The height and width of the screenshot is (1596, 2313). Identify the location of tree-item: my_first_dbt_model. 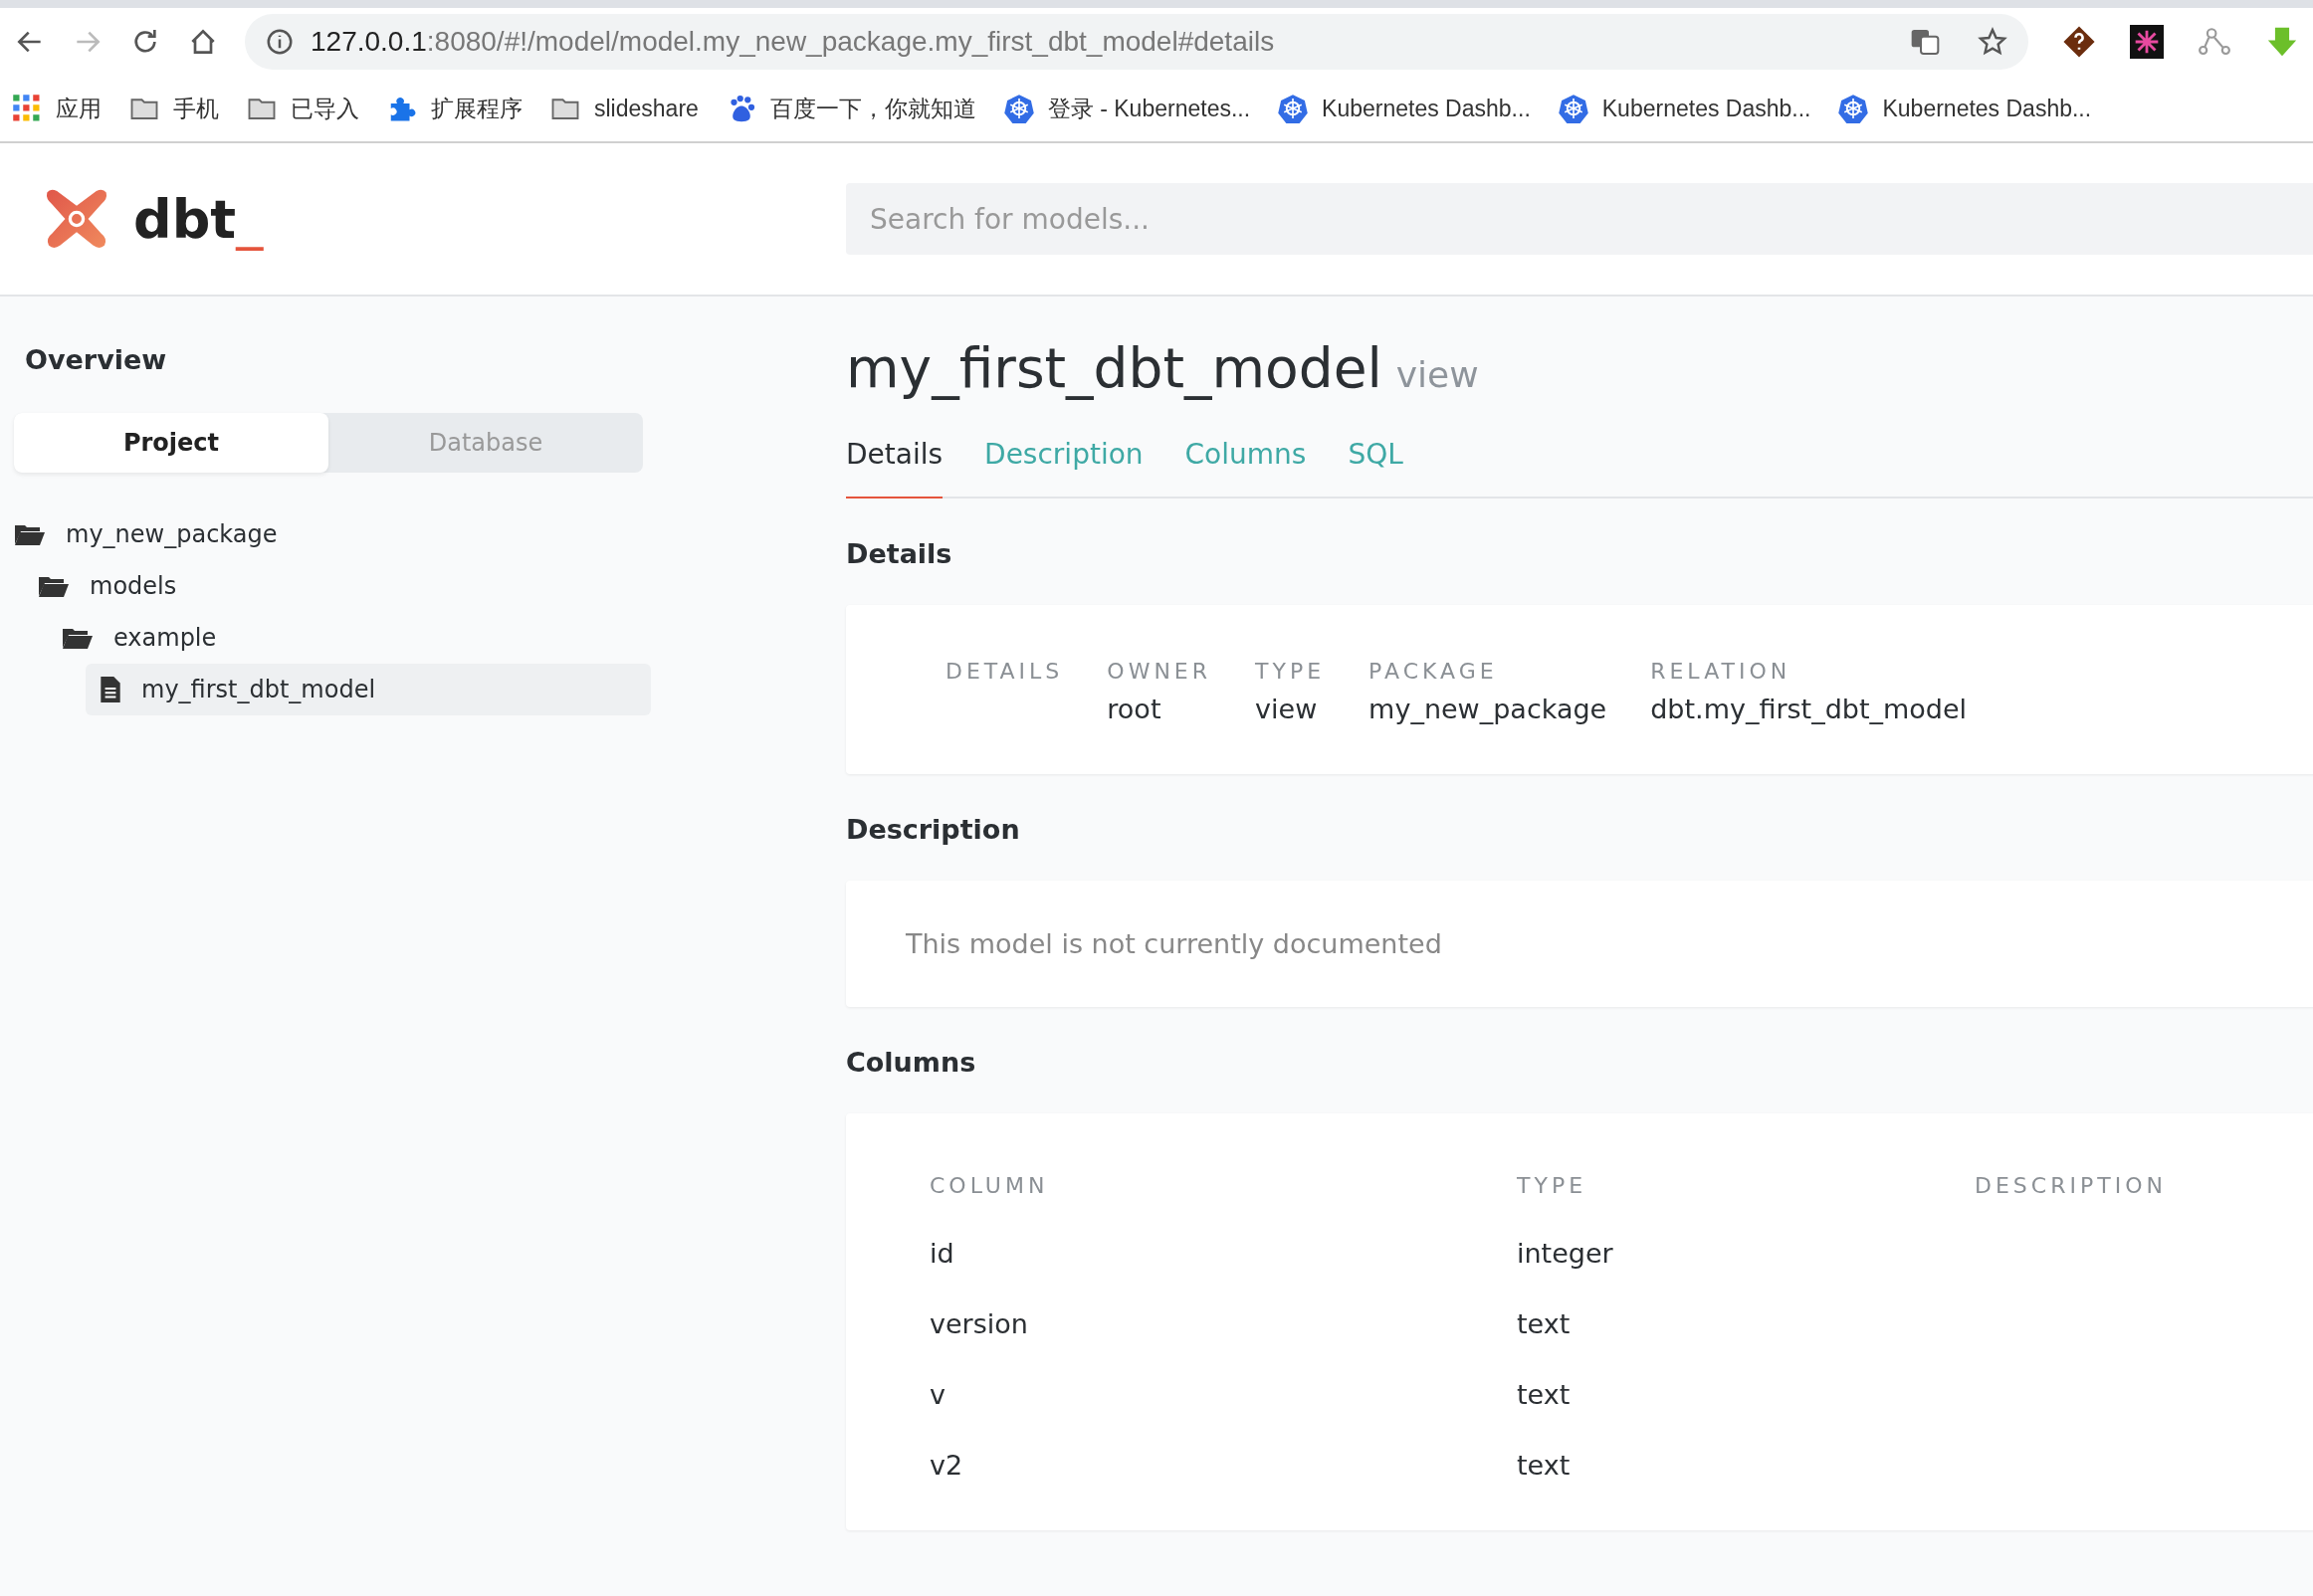
(368, 689).